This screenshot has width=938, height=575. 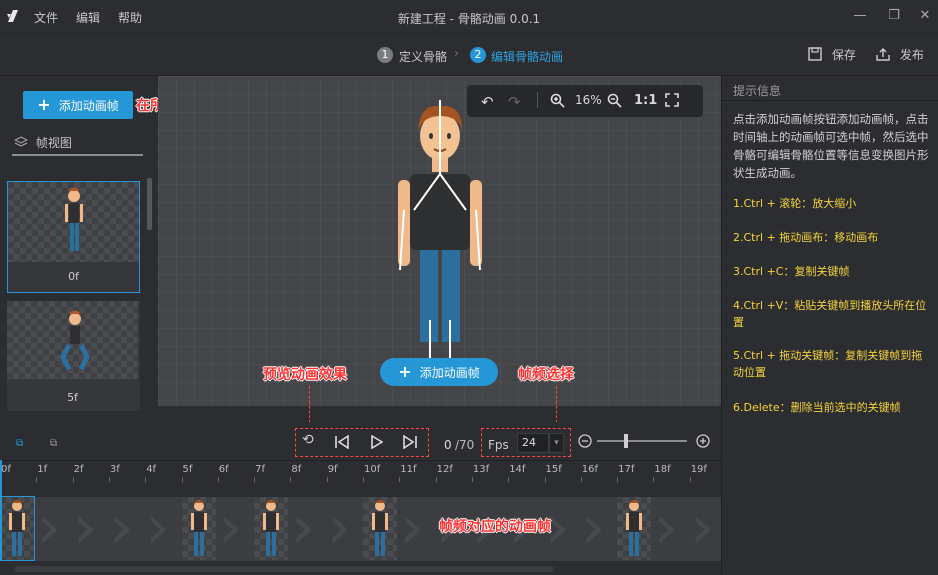 I want to click on minimize-icon: —, so click(x=860, y=16).